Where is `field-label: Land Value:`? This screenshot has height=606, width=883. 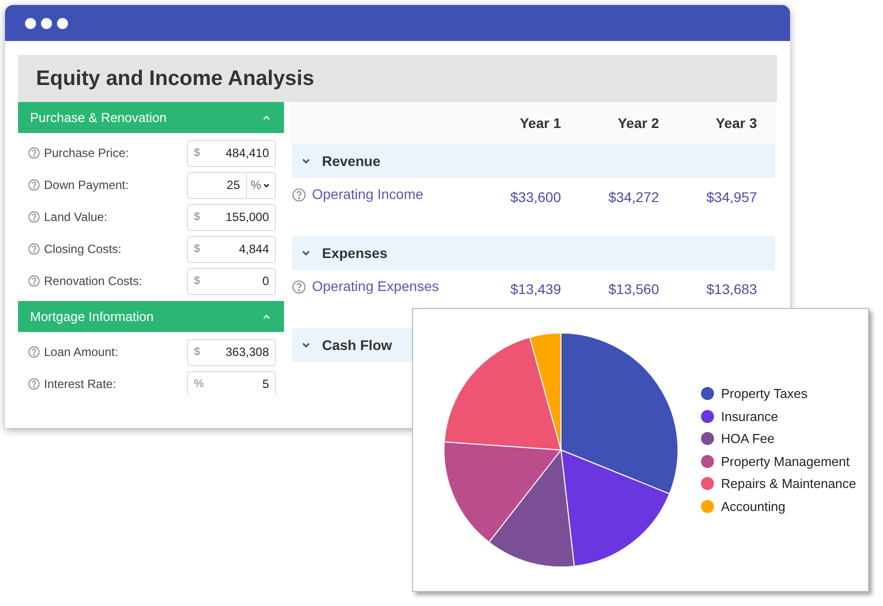 field-label: Land Value: is located at coordinates (76, 217).